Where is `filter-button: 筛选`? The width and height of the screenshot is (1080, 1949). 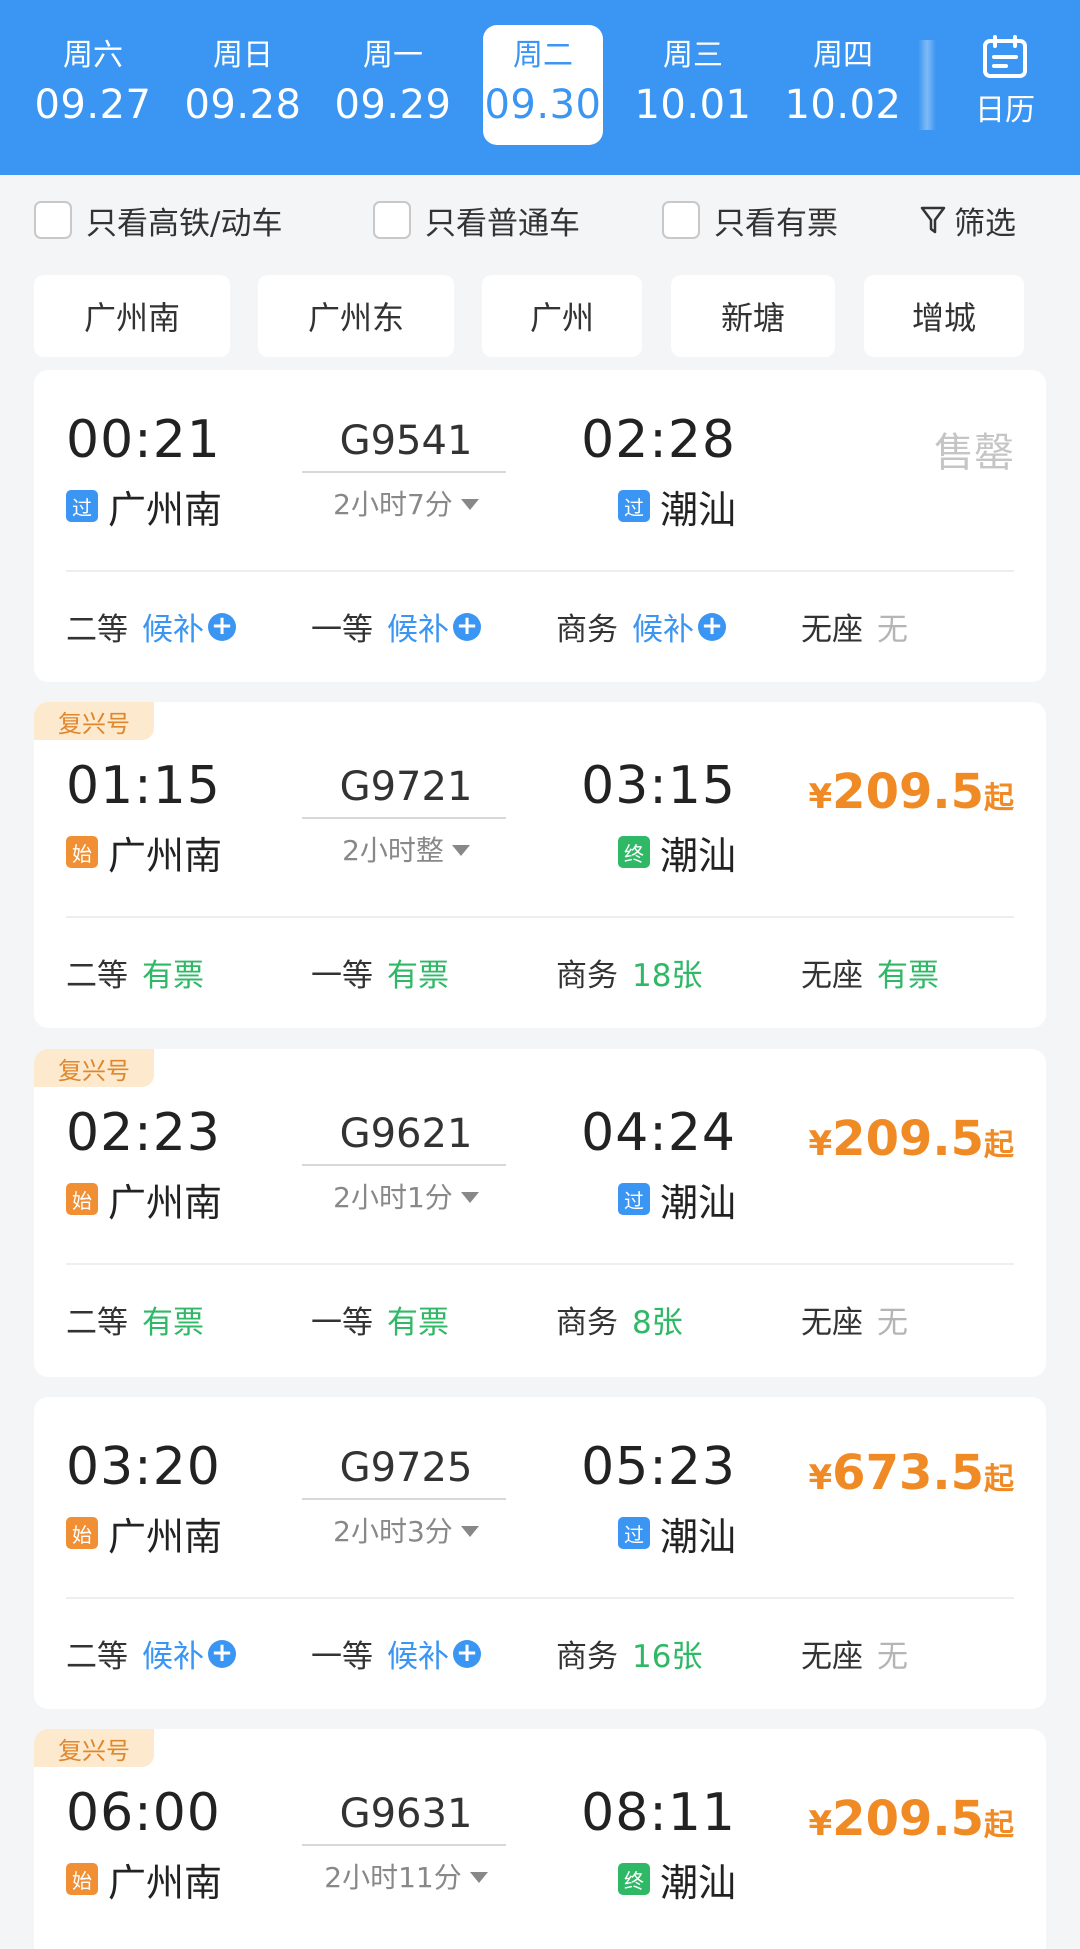 filter-button: 筛选 is located at coordinates (968, 220).